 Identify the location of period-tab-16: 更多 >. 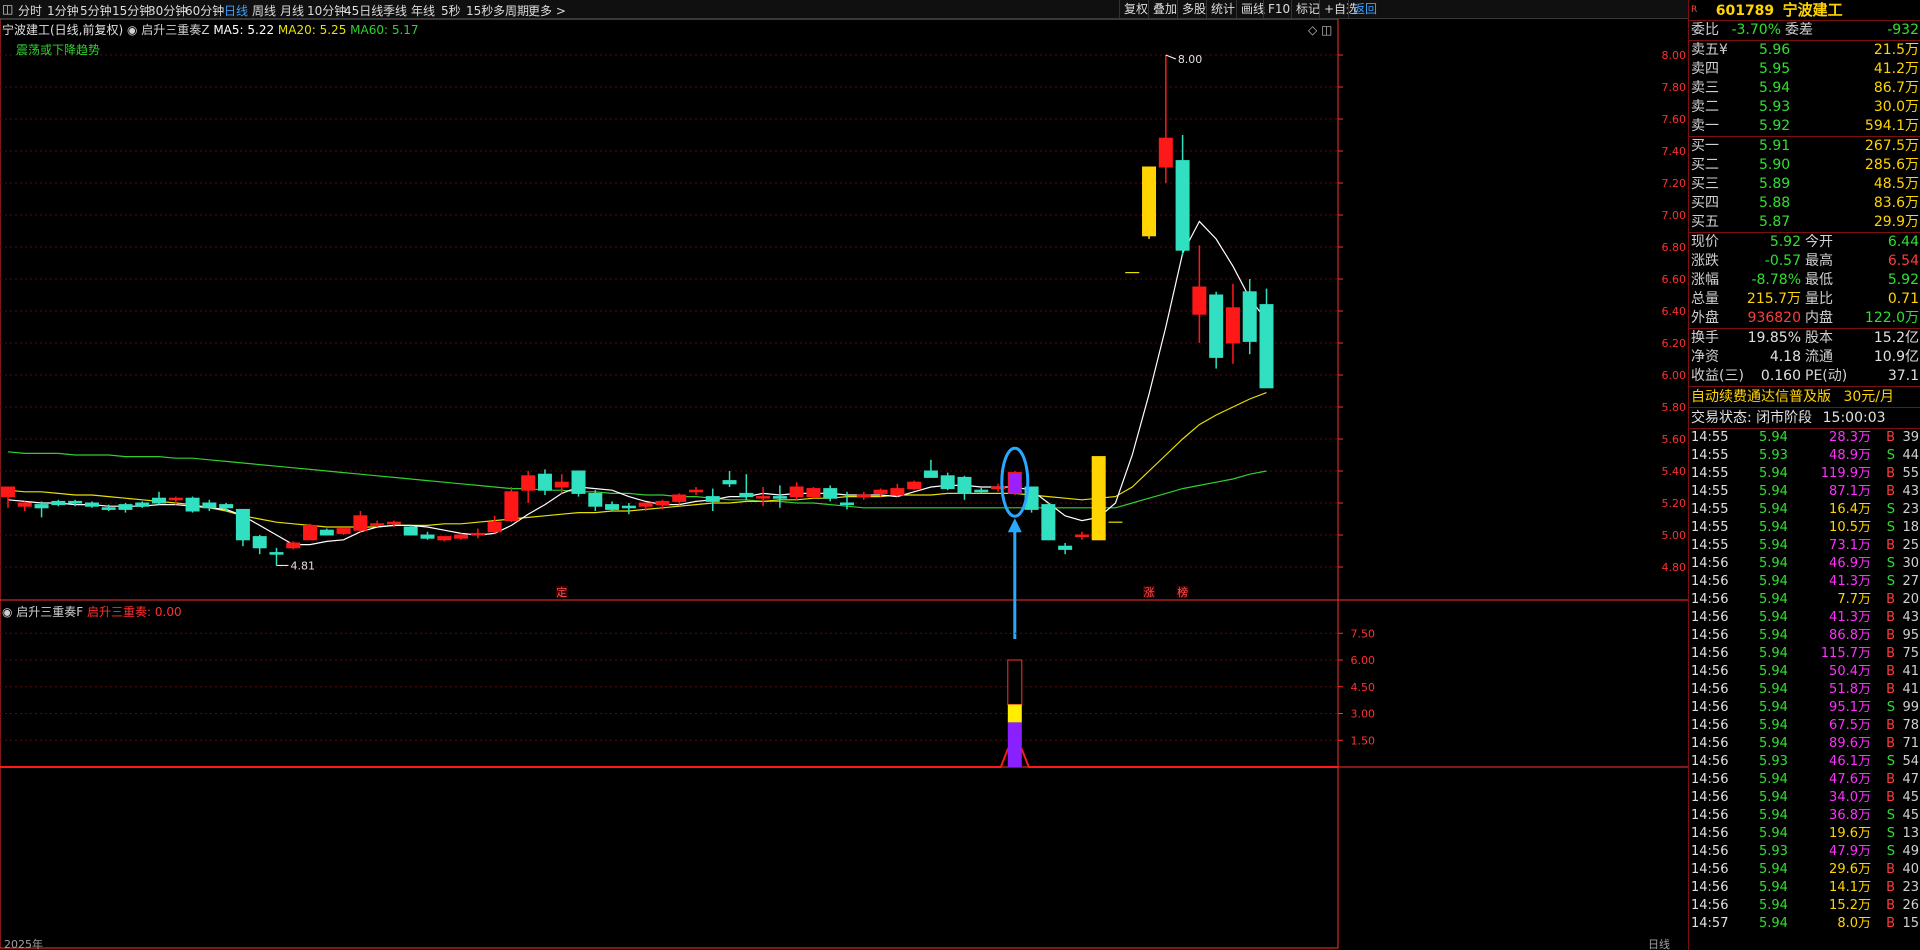
(547, 10).